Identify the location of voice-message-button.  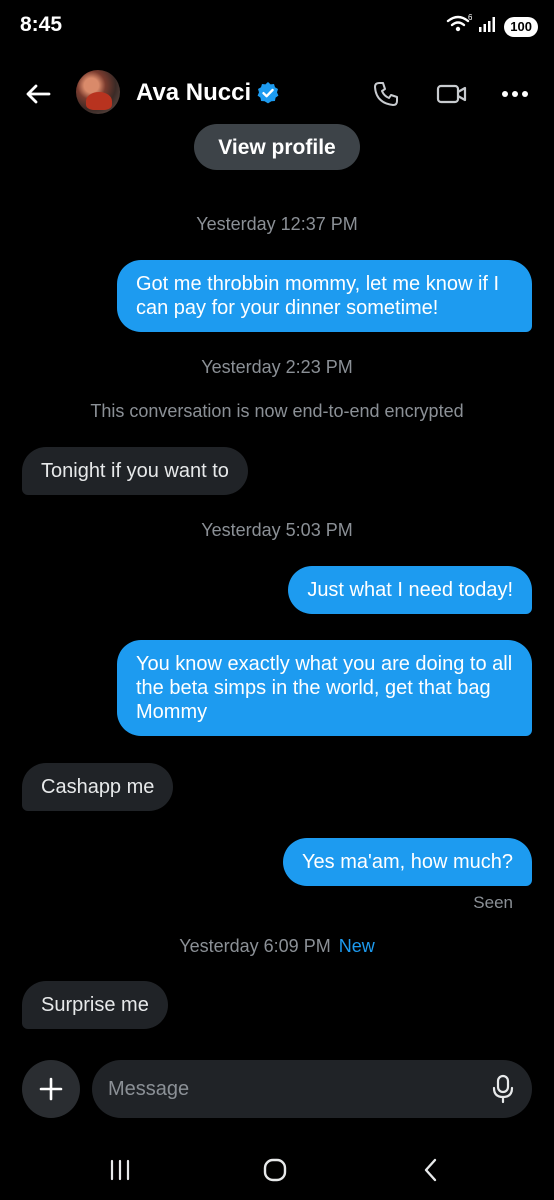
(503, 1089).